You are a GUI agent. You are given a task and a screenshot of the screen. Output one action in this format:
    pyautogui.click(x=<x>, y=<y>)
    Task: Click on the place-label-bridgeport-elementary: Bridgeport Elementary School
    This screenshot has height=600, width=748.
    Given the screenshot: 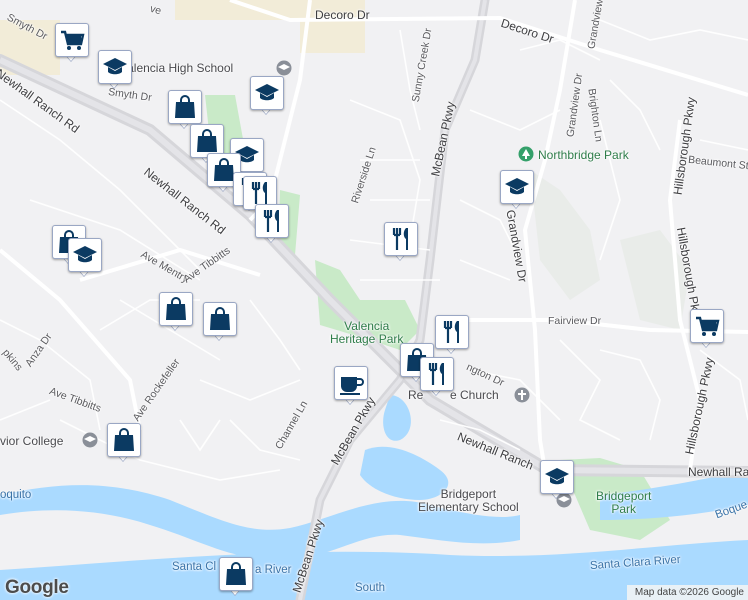 What is the action you would take?
    pyautogui.click(x=468, y=500)
    